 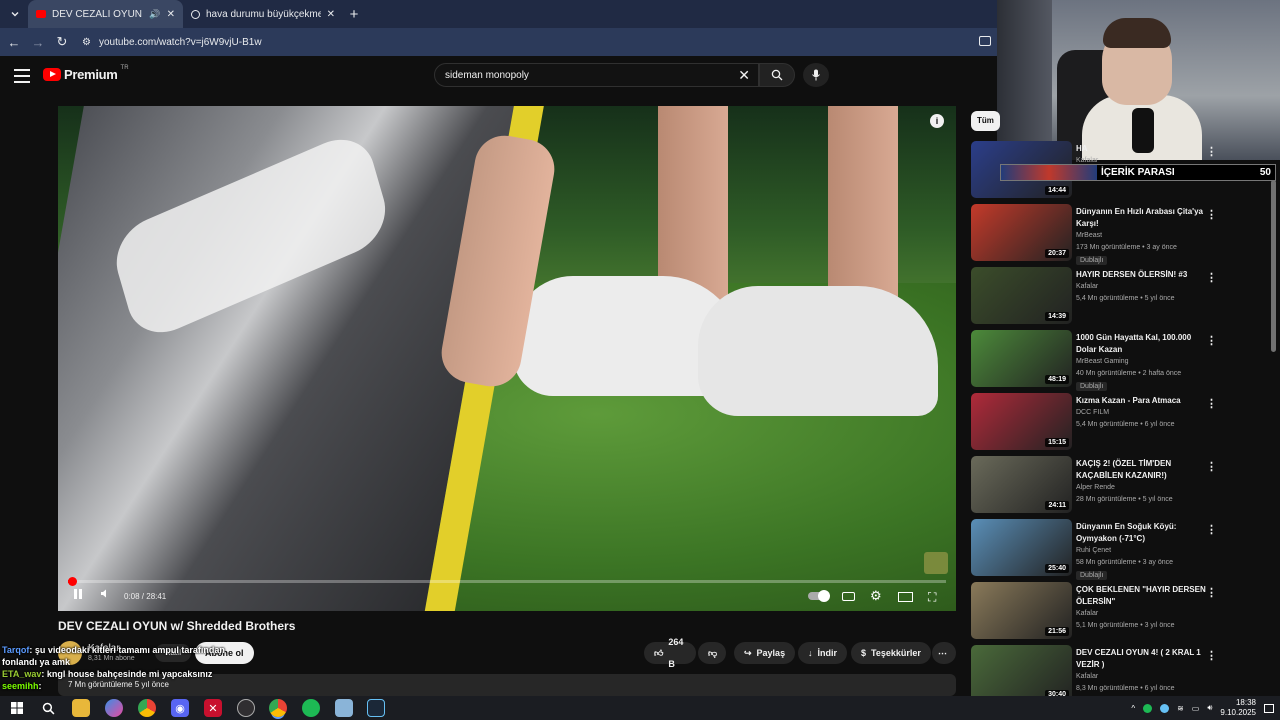 I want to click on progress-bar, so click(x=507, y=581).